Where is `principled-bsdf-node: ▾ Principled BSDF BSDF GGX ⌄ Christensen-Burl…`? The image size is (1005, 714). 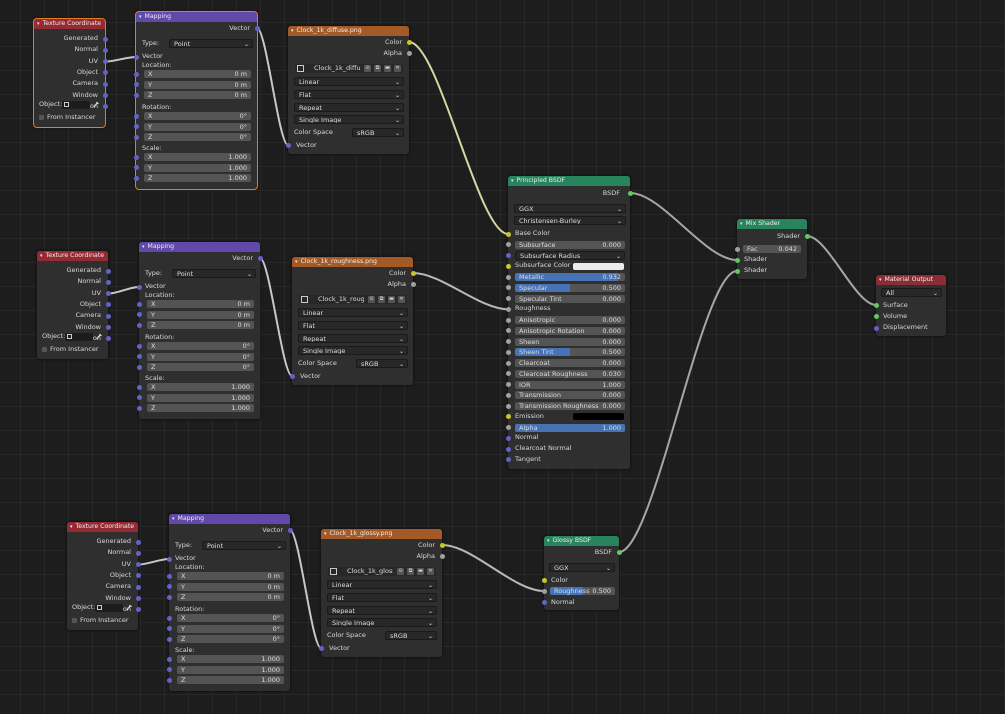 principled-bsdf-node: ▾ Principled BSDF BSDF GGX ⌄ Christensen-Burl… is located at coordinates (569, 322).